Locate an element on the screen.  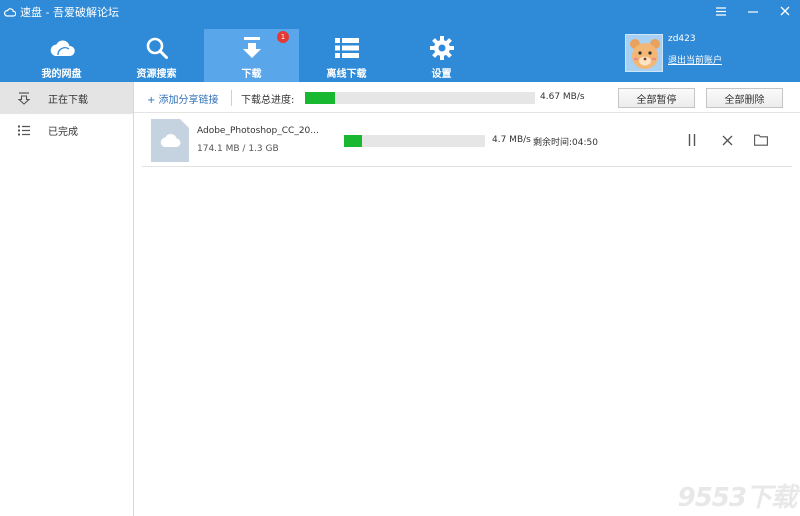
watermark: 9553下载 is located at coordinates (737, 498).